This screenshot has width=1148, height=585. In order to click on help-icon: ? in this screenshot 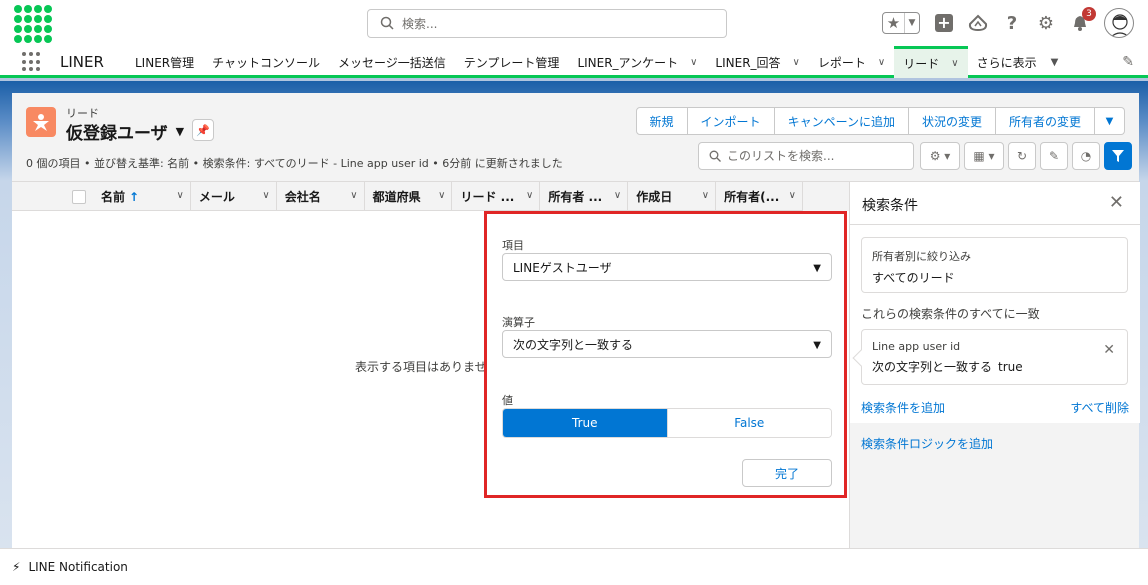, I will do `click(1012, 23)`.